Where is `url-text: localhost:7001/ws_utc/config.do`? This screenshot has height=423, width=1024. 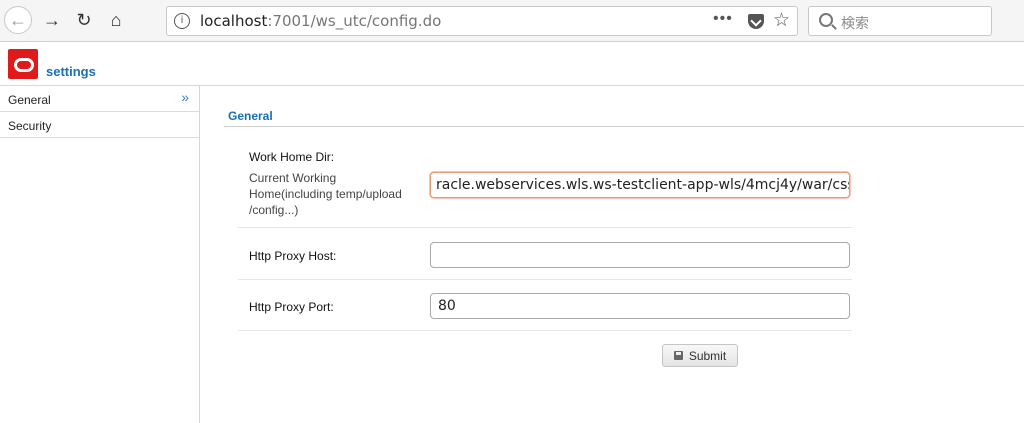
url-text: localhost:7001/ws_utc/config.do is located at coordinates (320, 21).